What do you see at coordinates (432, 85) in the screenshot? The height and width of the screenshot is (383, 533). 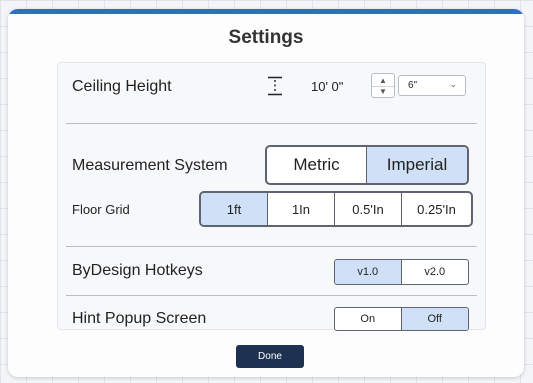 I see `height-step-select: 6" ⌄` at bounding box center [432, 85].